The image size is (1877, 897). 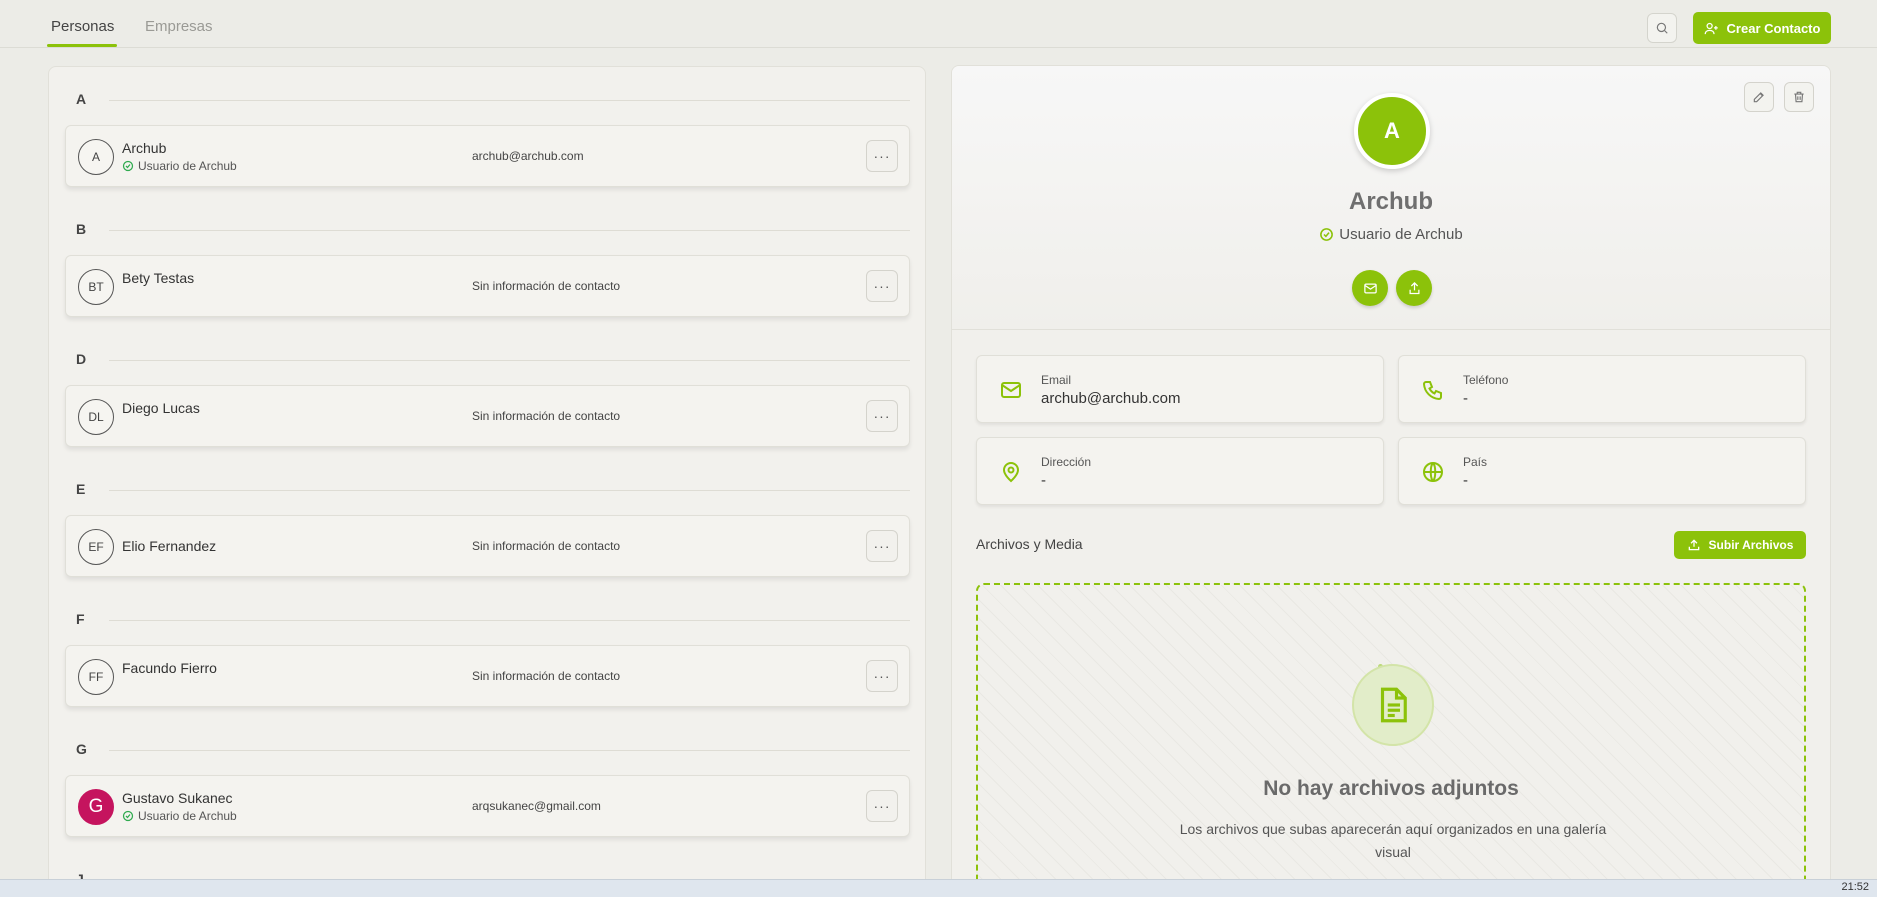 I want to click on trash-icon, so click(x=1799, y=97).